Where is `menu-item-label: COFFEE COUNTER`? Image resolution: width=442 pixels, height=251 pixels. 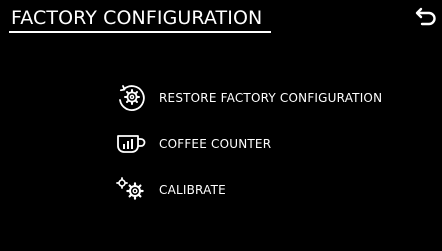
menu-item-label: COFFEE COUNTER is located at coordinates (215, 144).